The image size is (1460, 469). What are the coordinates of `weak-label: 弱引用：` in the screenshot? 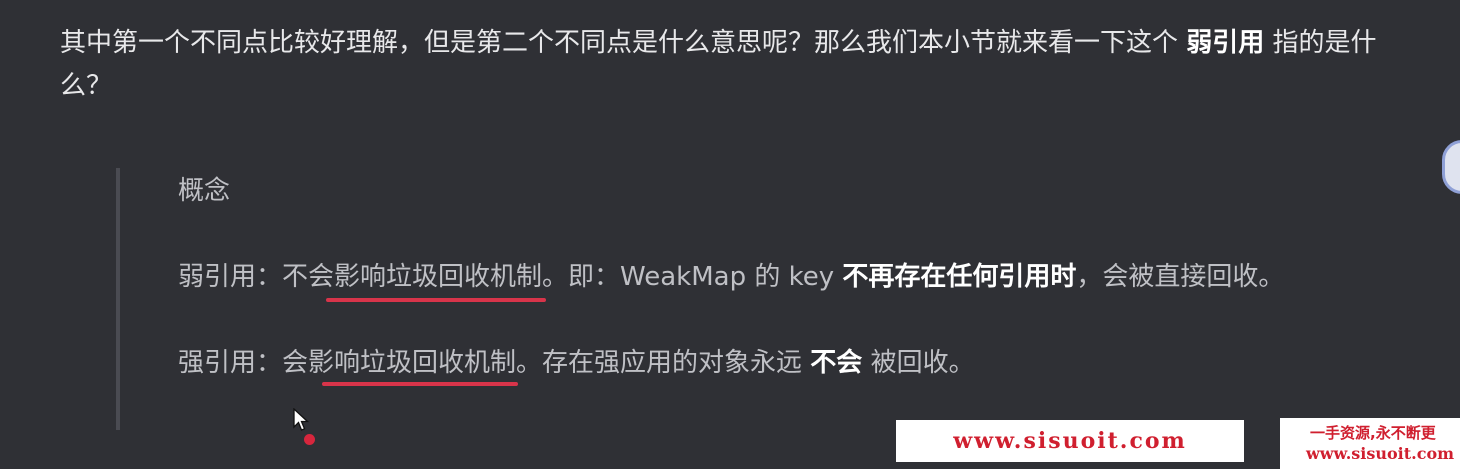 It's located at (230, 277).